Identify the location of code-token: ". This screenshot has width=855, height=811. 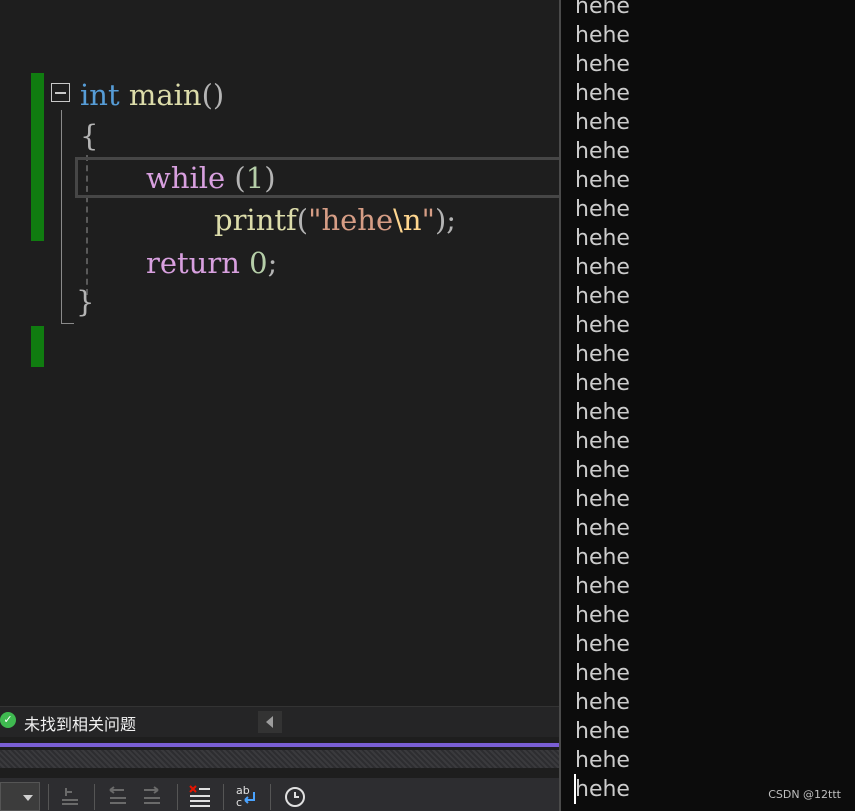
(428, 220).